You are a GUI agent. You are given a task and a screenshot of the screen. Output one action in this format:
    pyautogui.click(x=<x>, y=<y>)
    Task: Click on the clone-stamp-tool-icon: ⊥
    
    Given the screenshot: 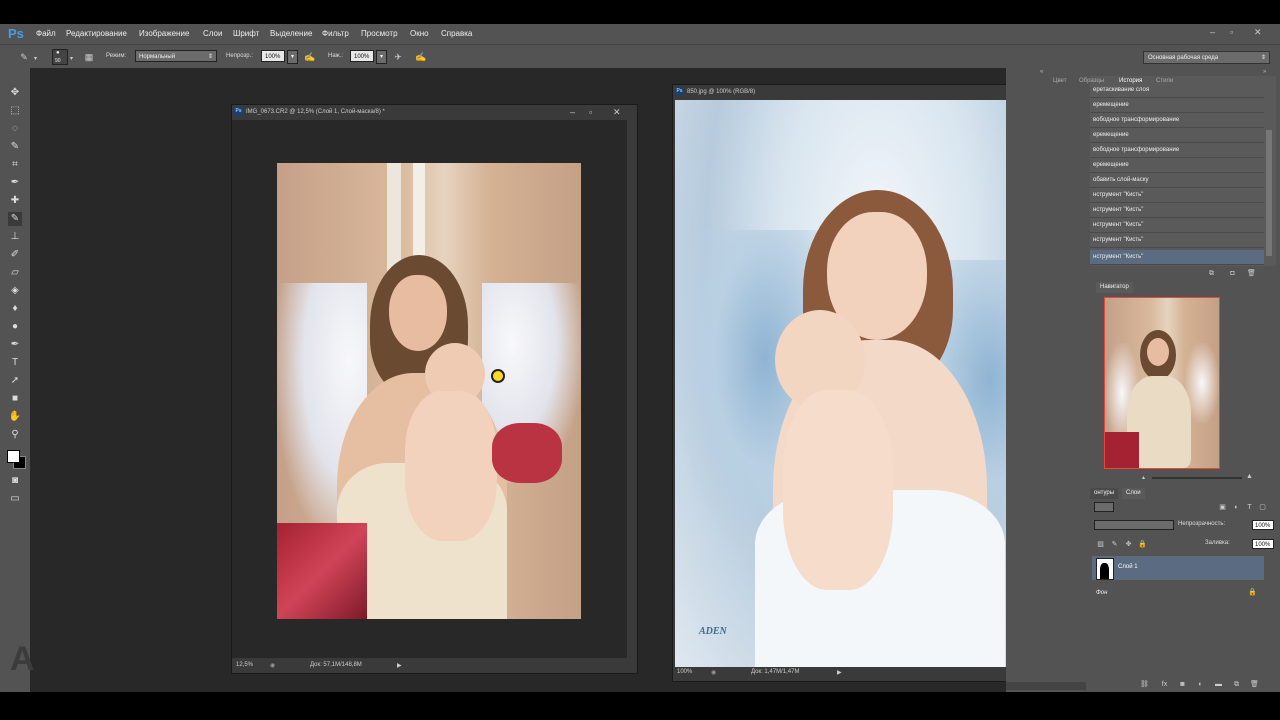 What is the action you would take?
    pyautogui.click(x=15, y=237)
    